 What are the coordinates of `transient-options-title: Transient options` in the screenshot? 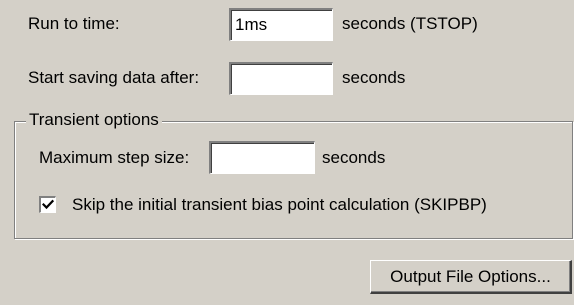 It's located at (94, 120).